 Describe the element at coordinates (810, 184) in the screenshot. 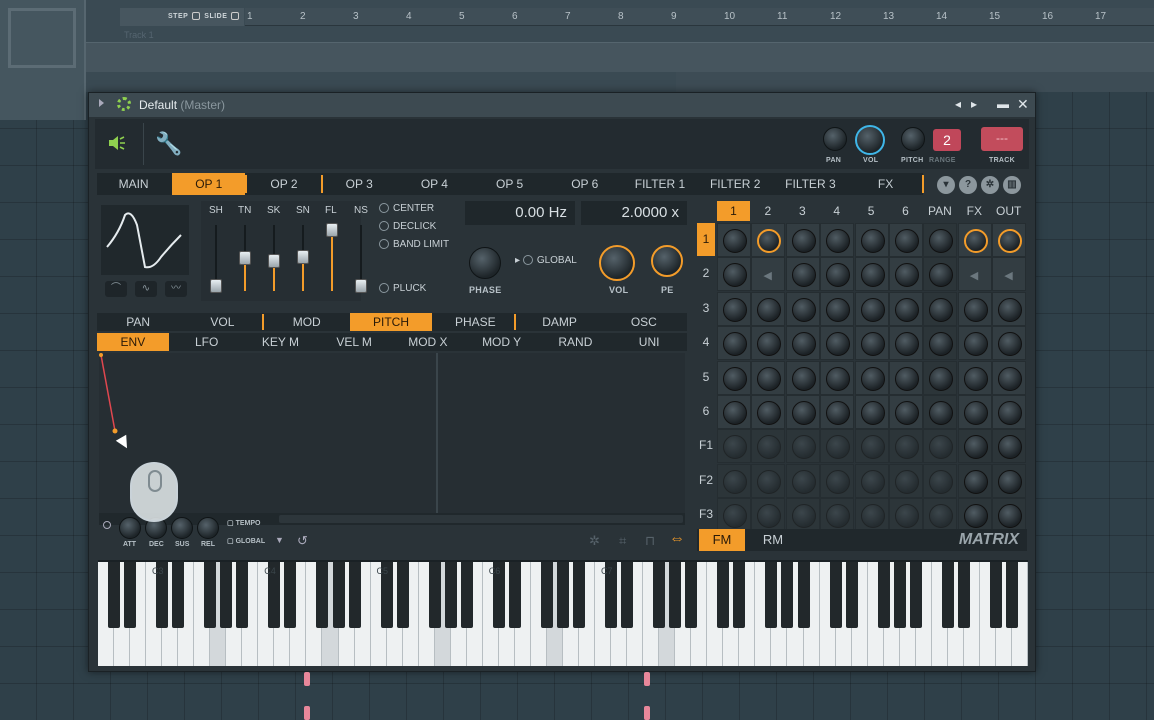

I see `tab-filter3: FILTER 3` at that location.